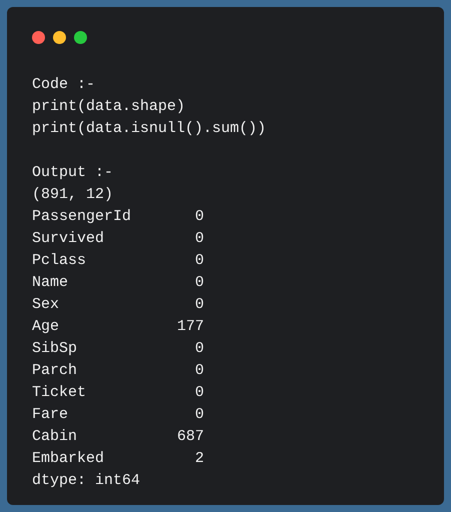 The width and height of the screenshot is (451, 512). What do you see at coordinates (60, 261) in the screenshot?
I see `column-name: Pclass` at bounding box center [60, 261].